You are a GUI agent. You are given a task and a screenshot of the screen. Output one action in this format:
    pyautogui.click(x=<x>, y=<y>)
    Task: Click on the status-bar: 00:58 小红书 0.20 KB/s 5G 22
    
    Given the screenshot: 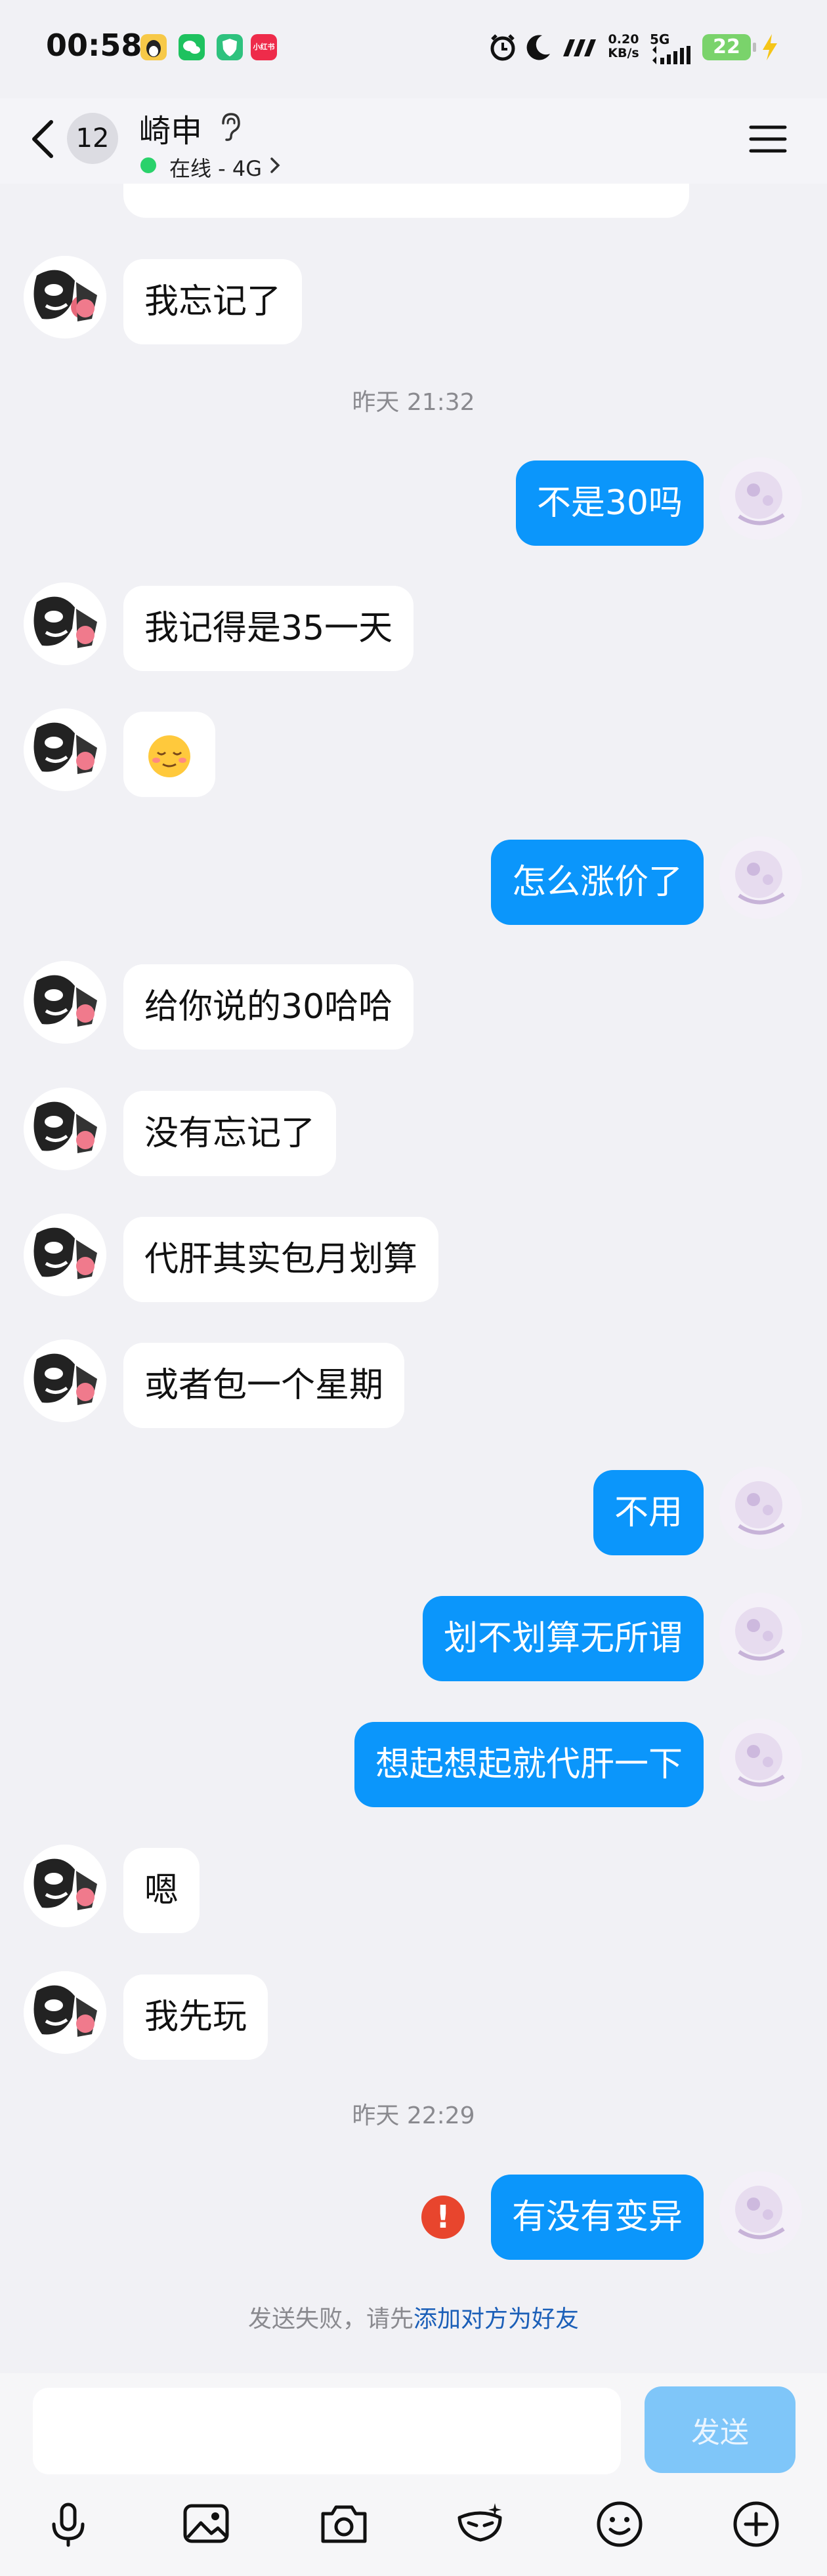 What is the action you would take?
    pyautogui.click(x=413, y=49)
    